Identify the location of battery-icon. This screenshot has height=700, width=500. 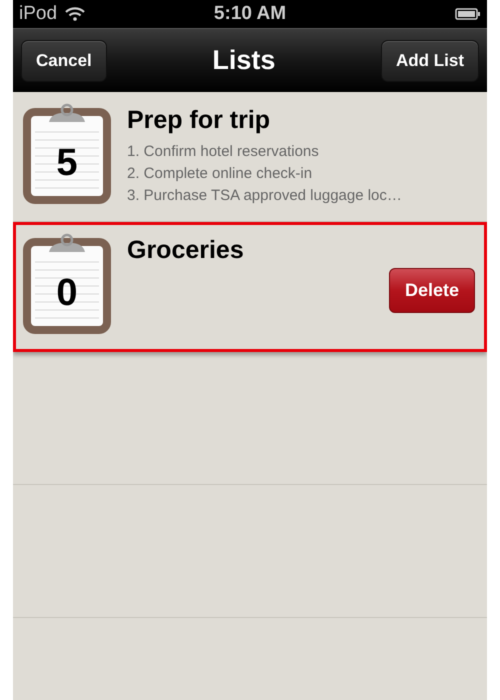
(468, 14).